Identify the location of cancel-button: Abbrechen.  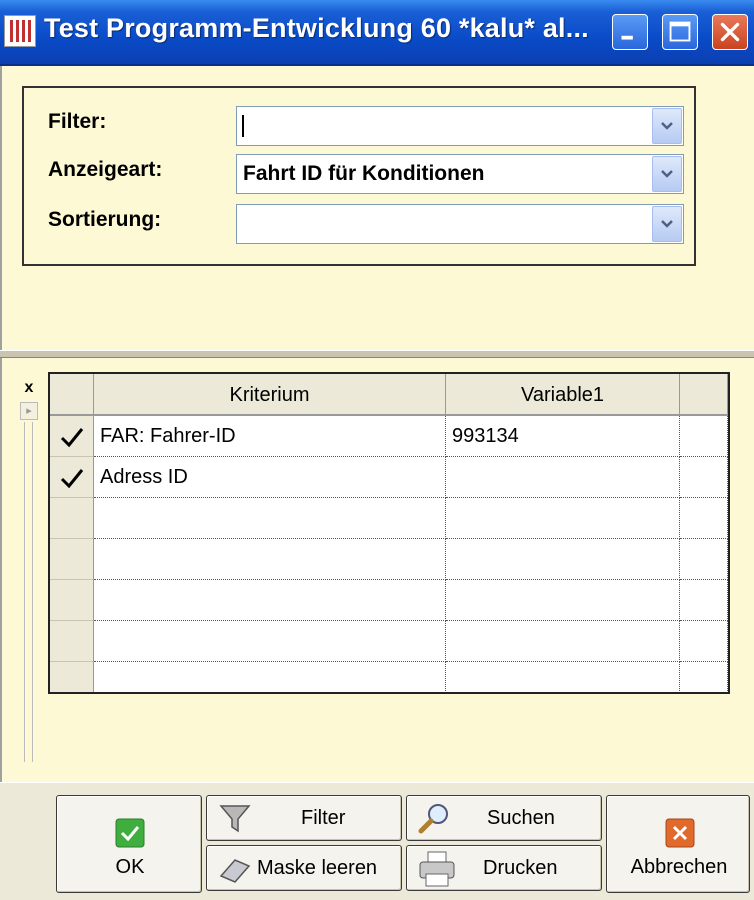
(678, 844).